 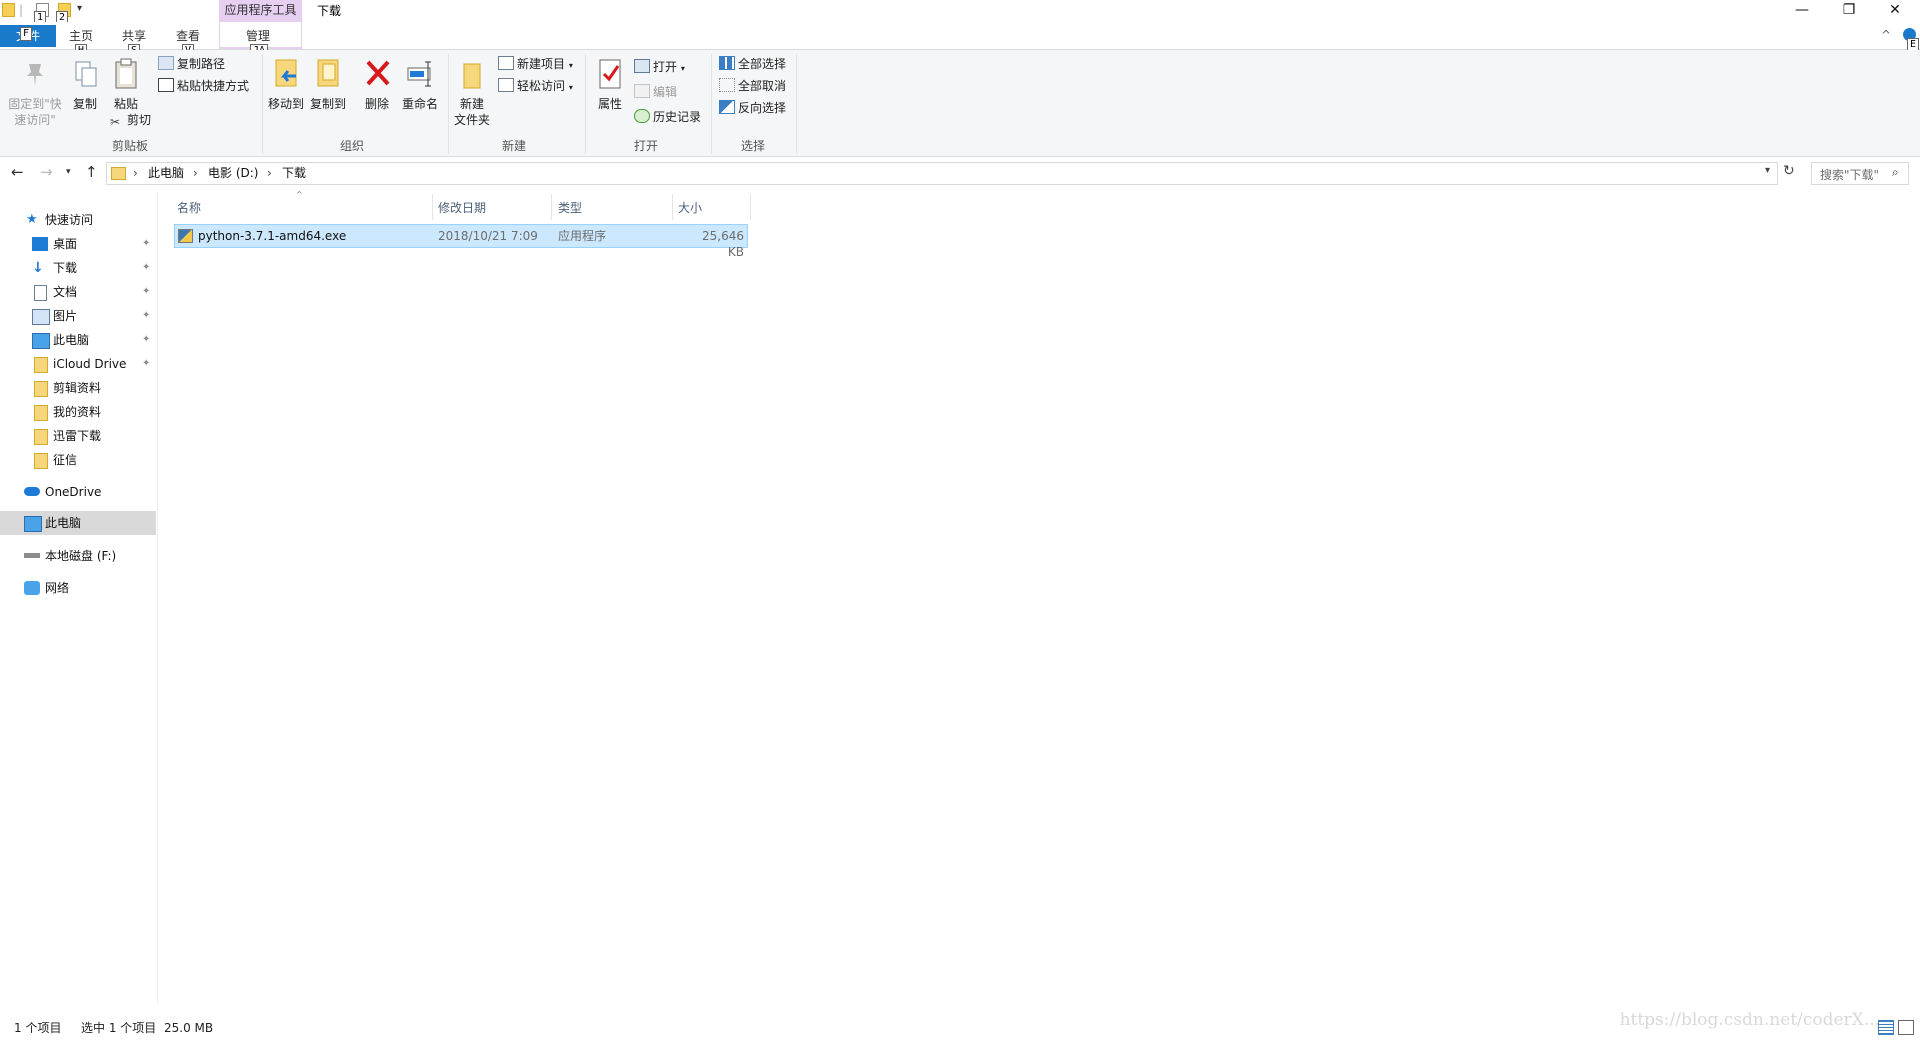 I want to click on computer-icon, so click(x=41, y=341).